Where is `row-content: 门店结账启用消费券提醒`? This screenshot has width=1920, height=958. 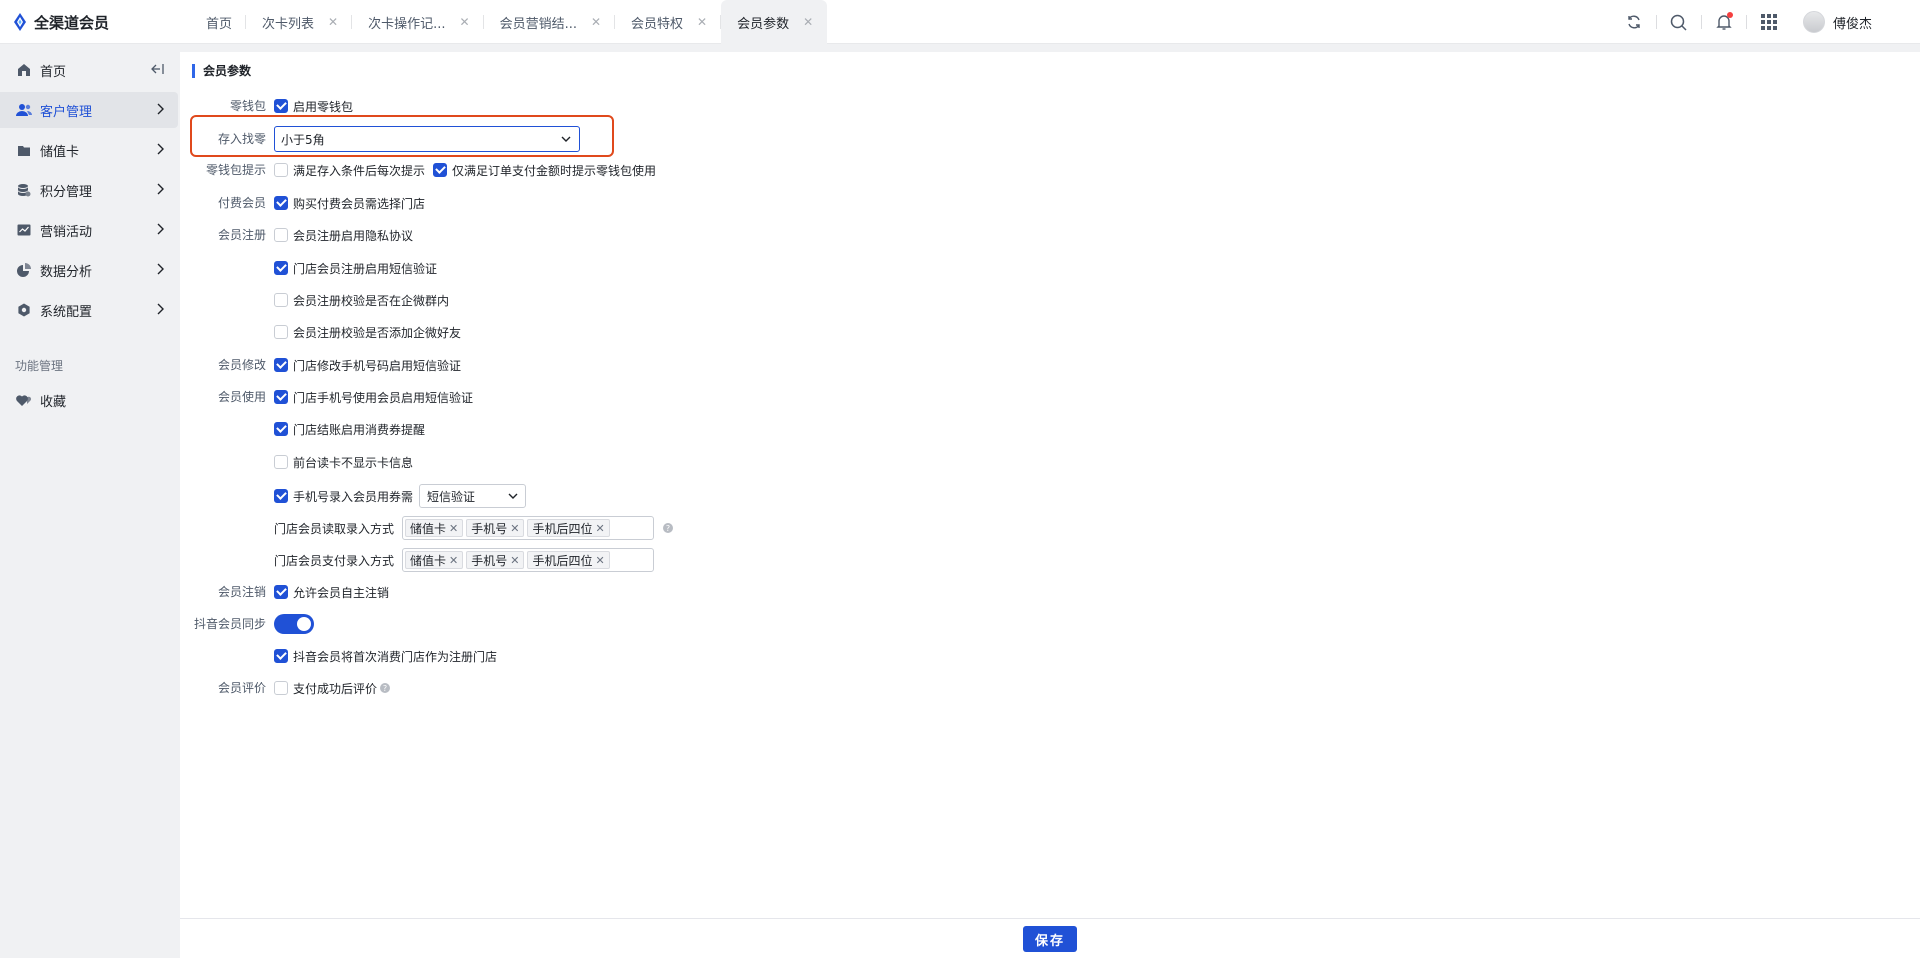 row-content: 门店结账启用消费券提醒 is located at coordinates (353, 429).